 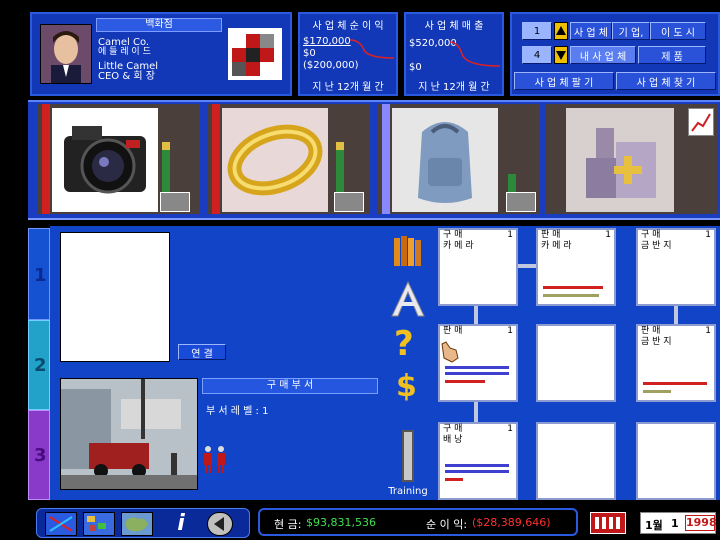 I want to click on find-business-button: 사 업 체 찾 기, so click(x=666, y=81).